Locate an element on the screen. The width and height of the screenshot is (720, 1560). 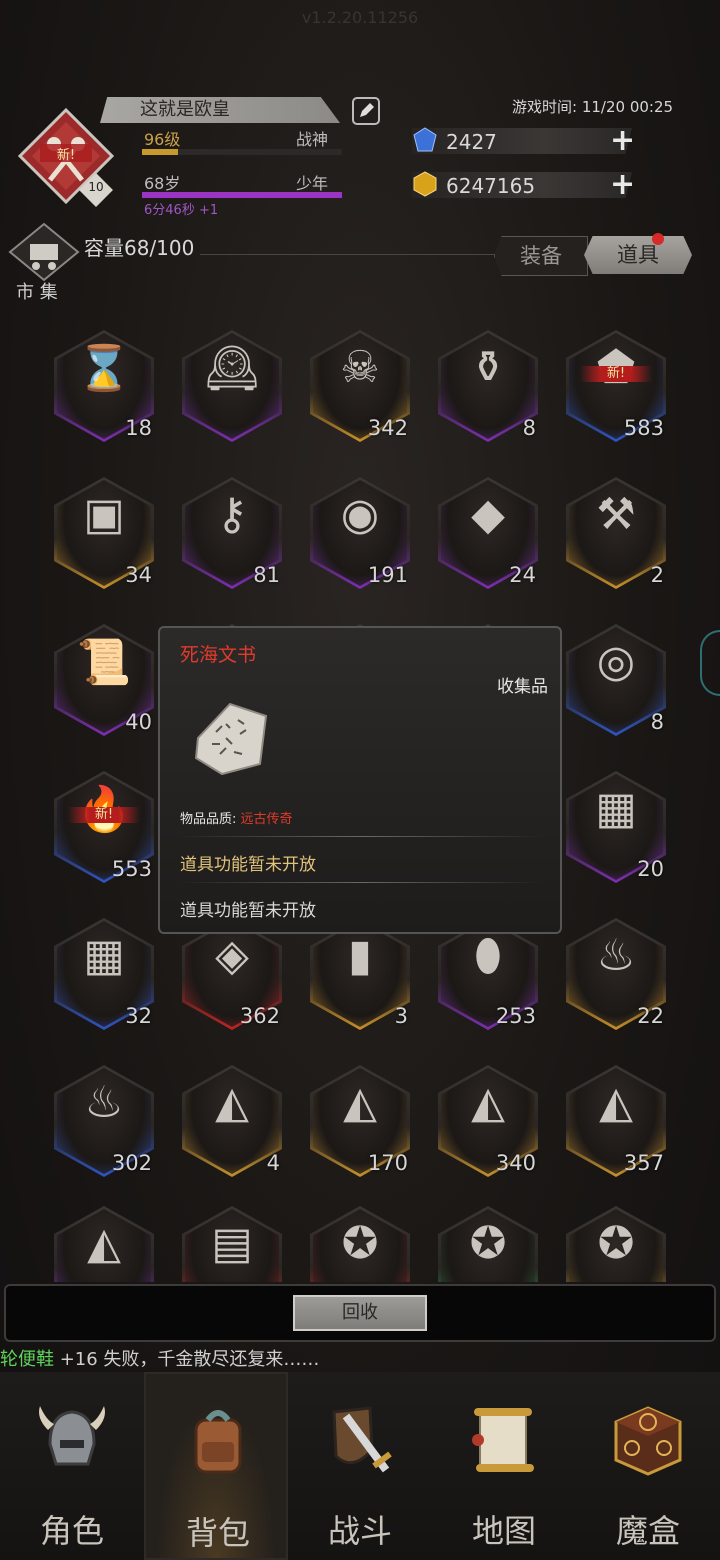
inventory-slot: ♨ 302 is located at coordinates (104, 1121).